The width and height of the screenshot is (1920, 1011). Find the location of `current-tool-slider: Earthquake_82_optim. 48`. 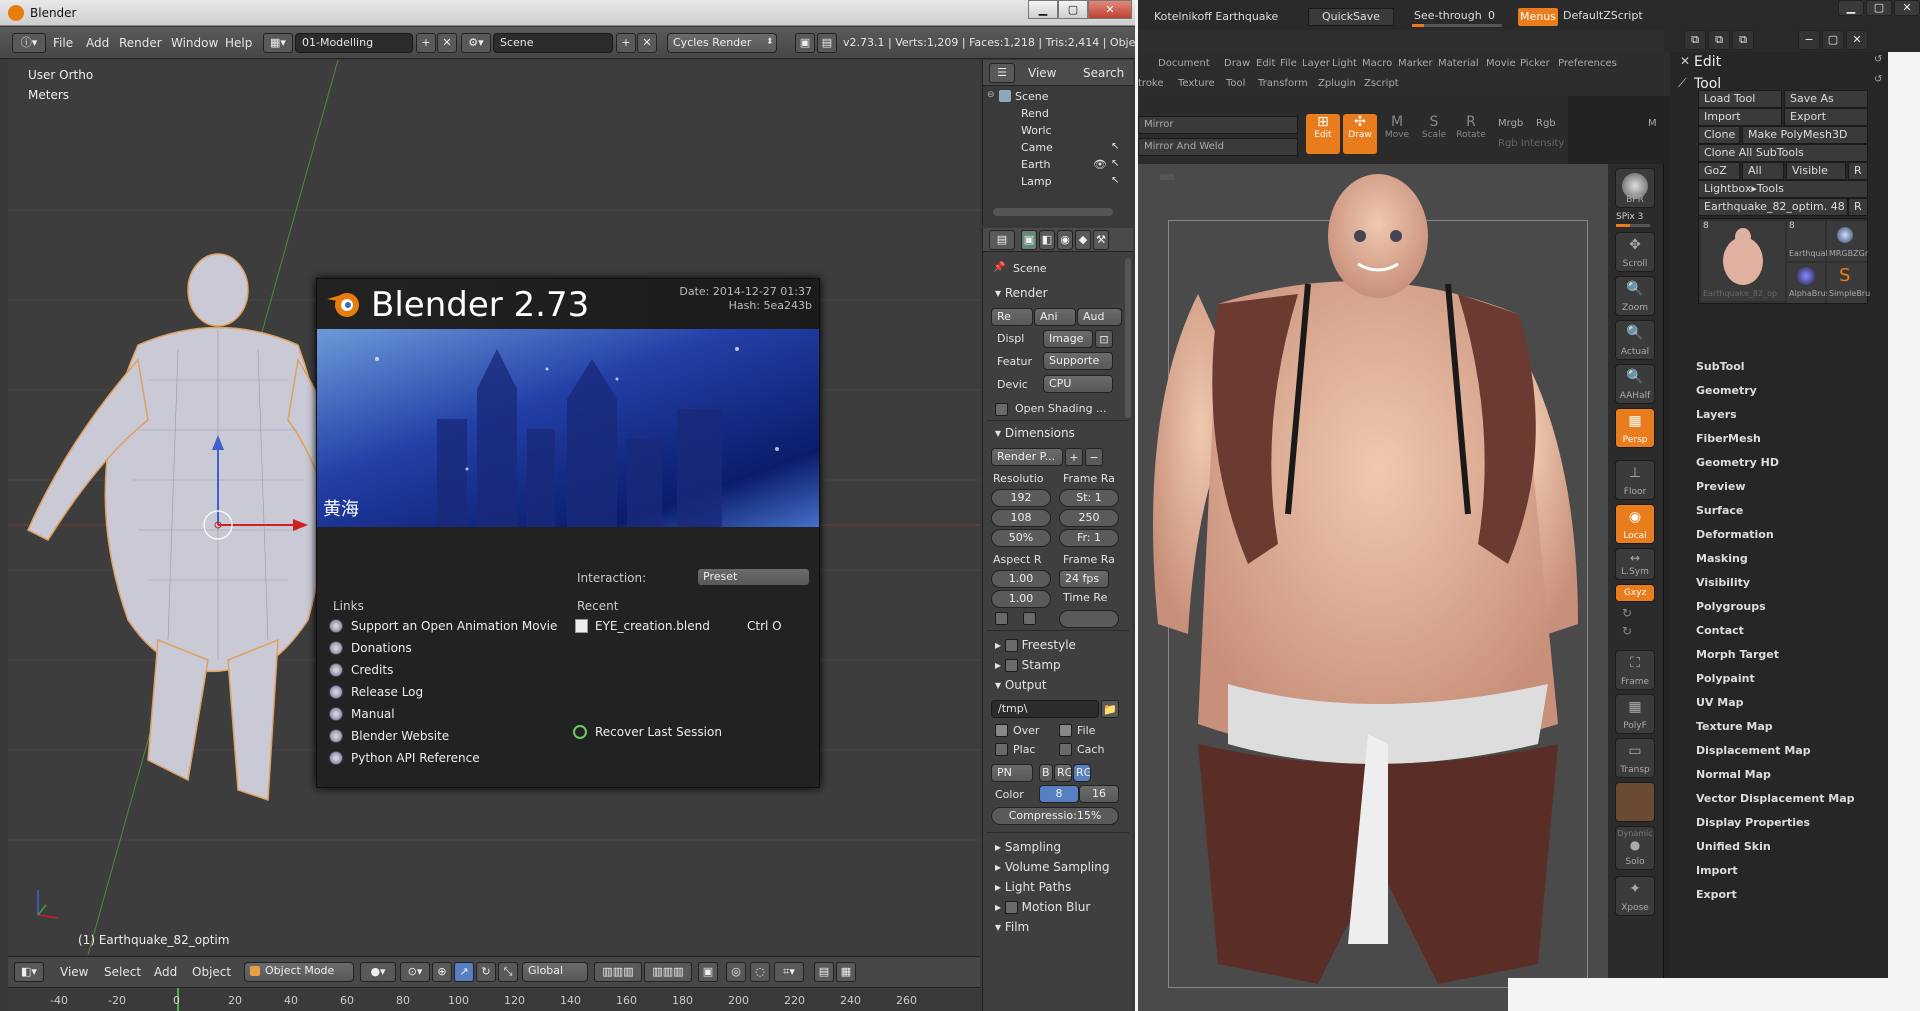

current-tool-slider: Earthquake_82_optim. 48 is located at coordinates (1773, 207).